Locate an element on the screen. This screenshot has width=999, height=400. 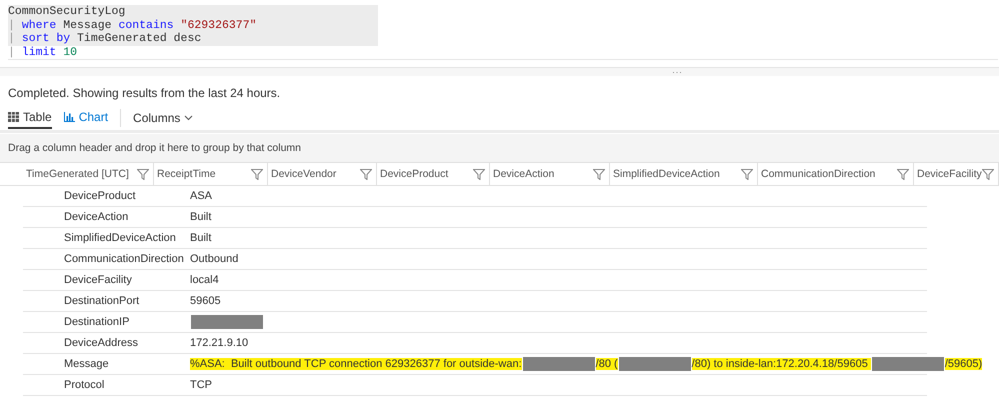
group-by-bar: Drag a column header and drop it here to group by that column is located at coordinates (499, 148).